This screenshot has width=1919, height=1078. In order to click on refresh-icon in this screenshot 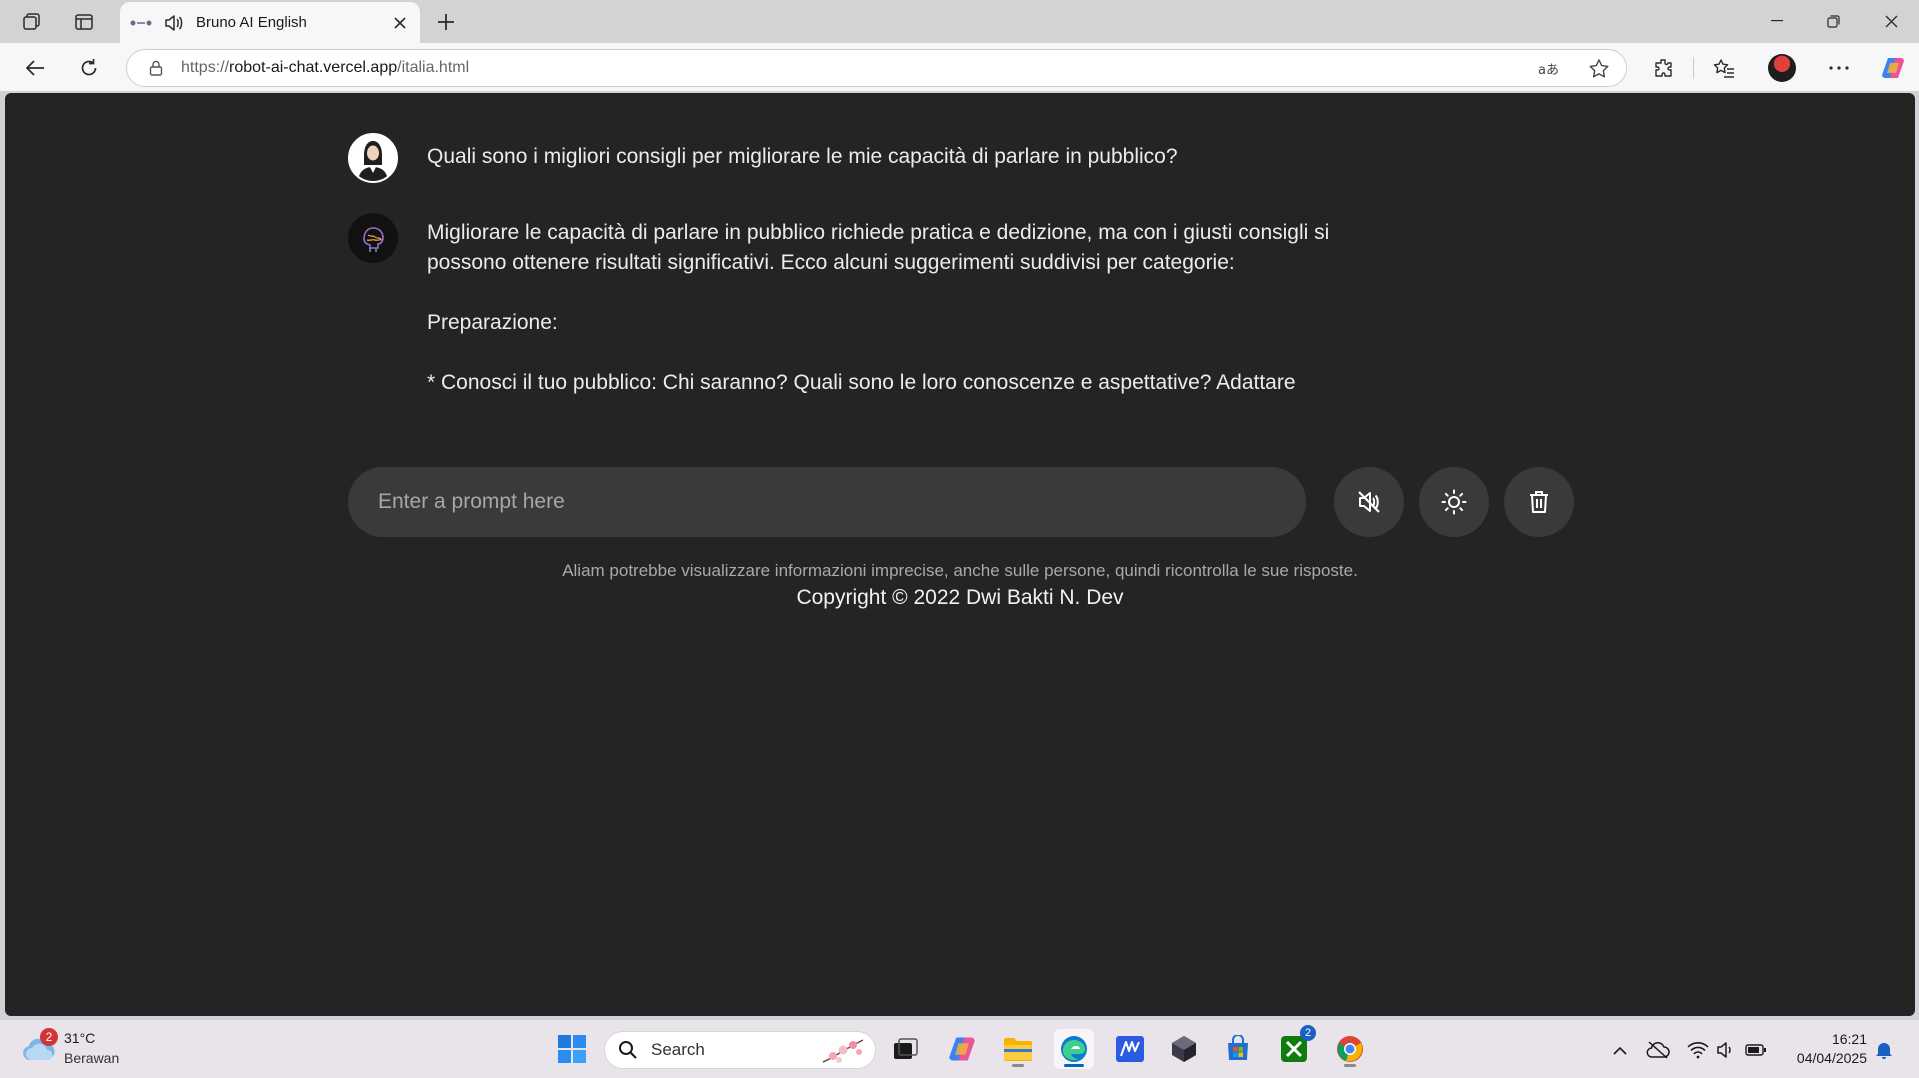, I will do `click(89, 68)`.